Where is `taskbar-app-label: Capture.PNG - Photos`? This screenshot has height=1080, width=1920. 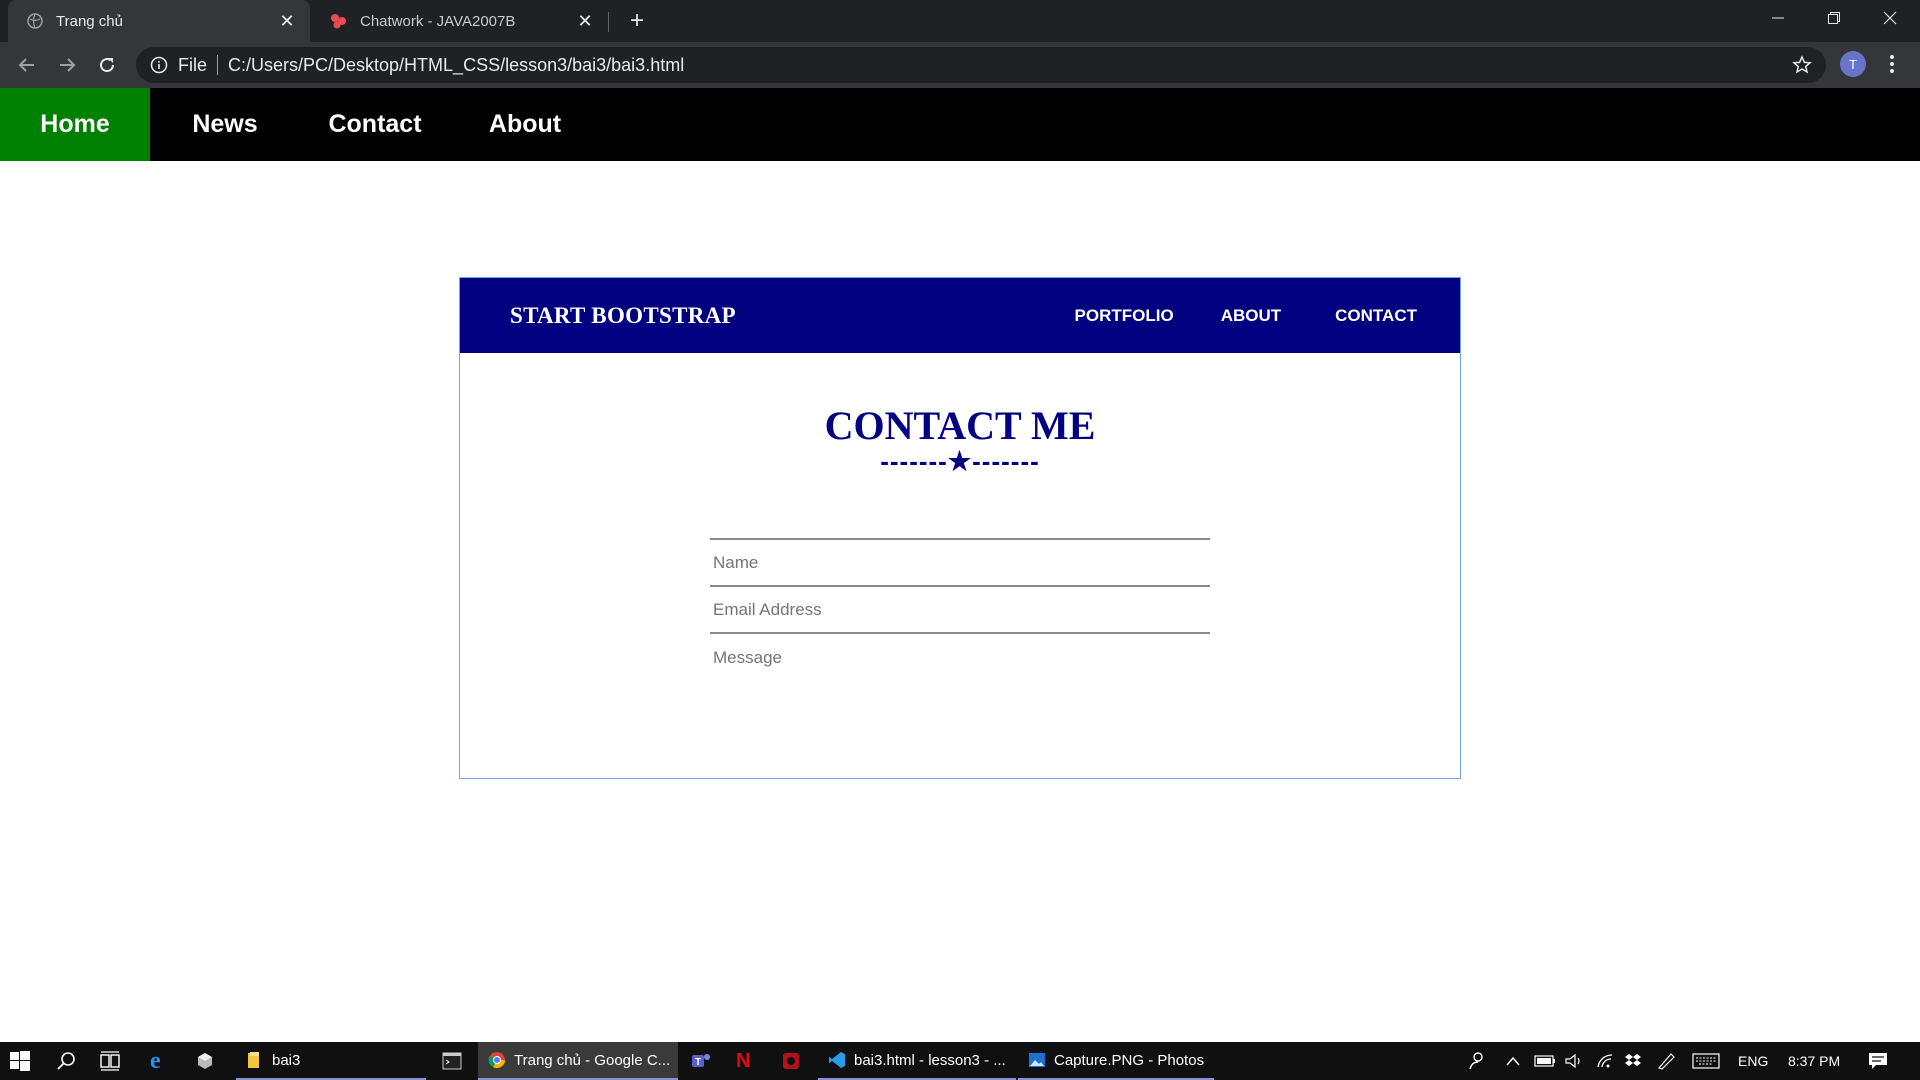
taskbar-app-label: Capture.PNG - Photos is located at coordinates (1129, 1060).